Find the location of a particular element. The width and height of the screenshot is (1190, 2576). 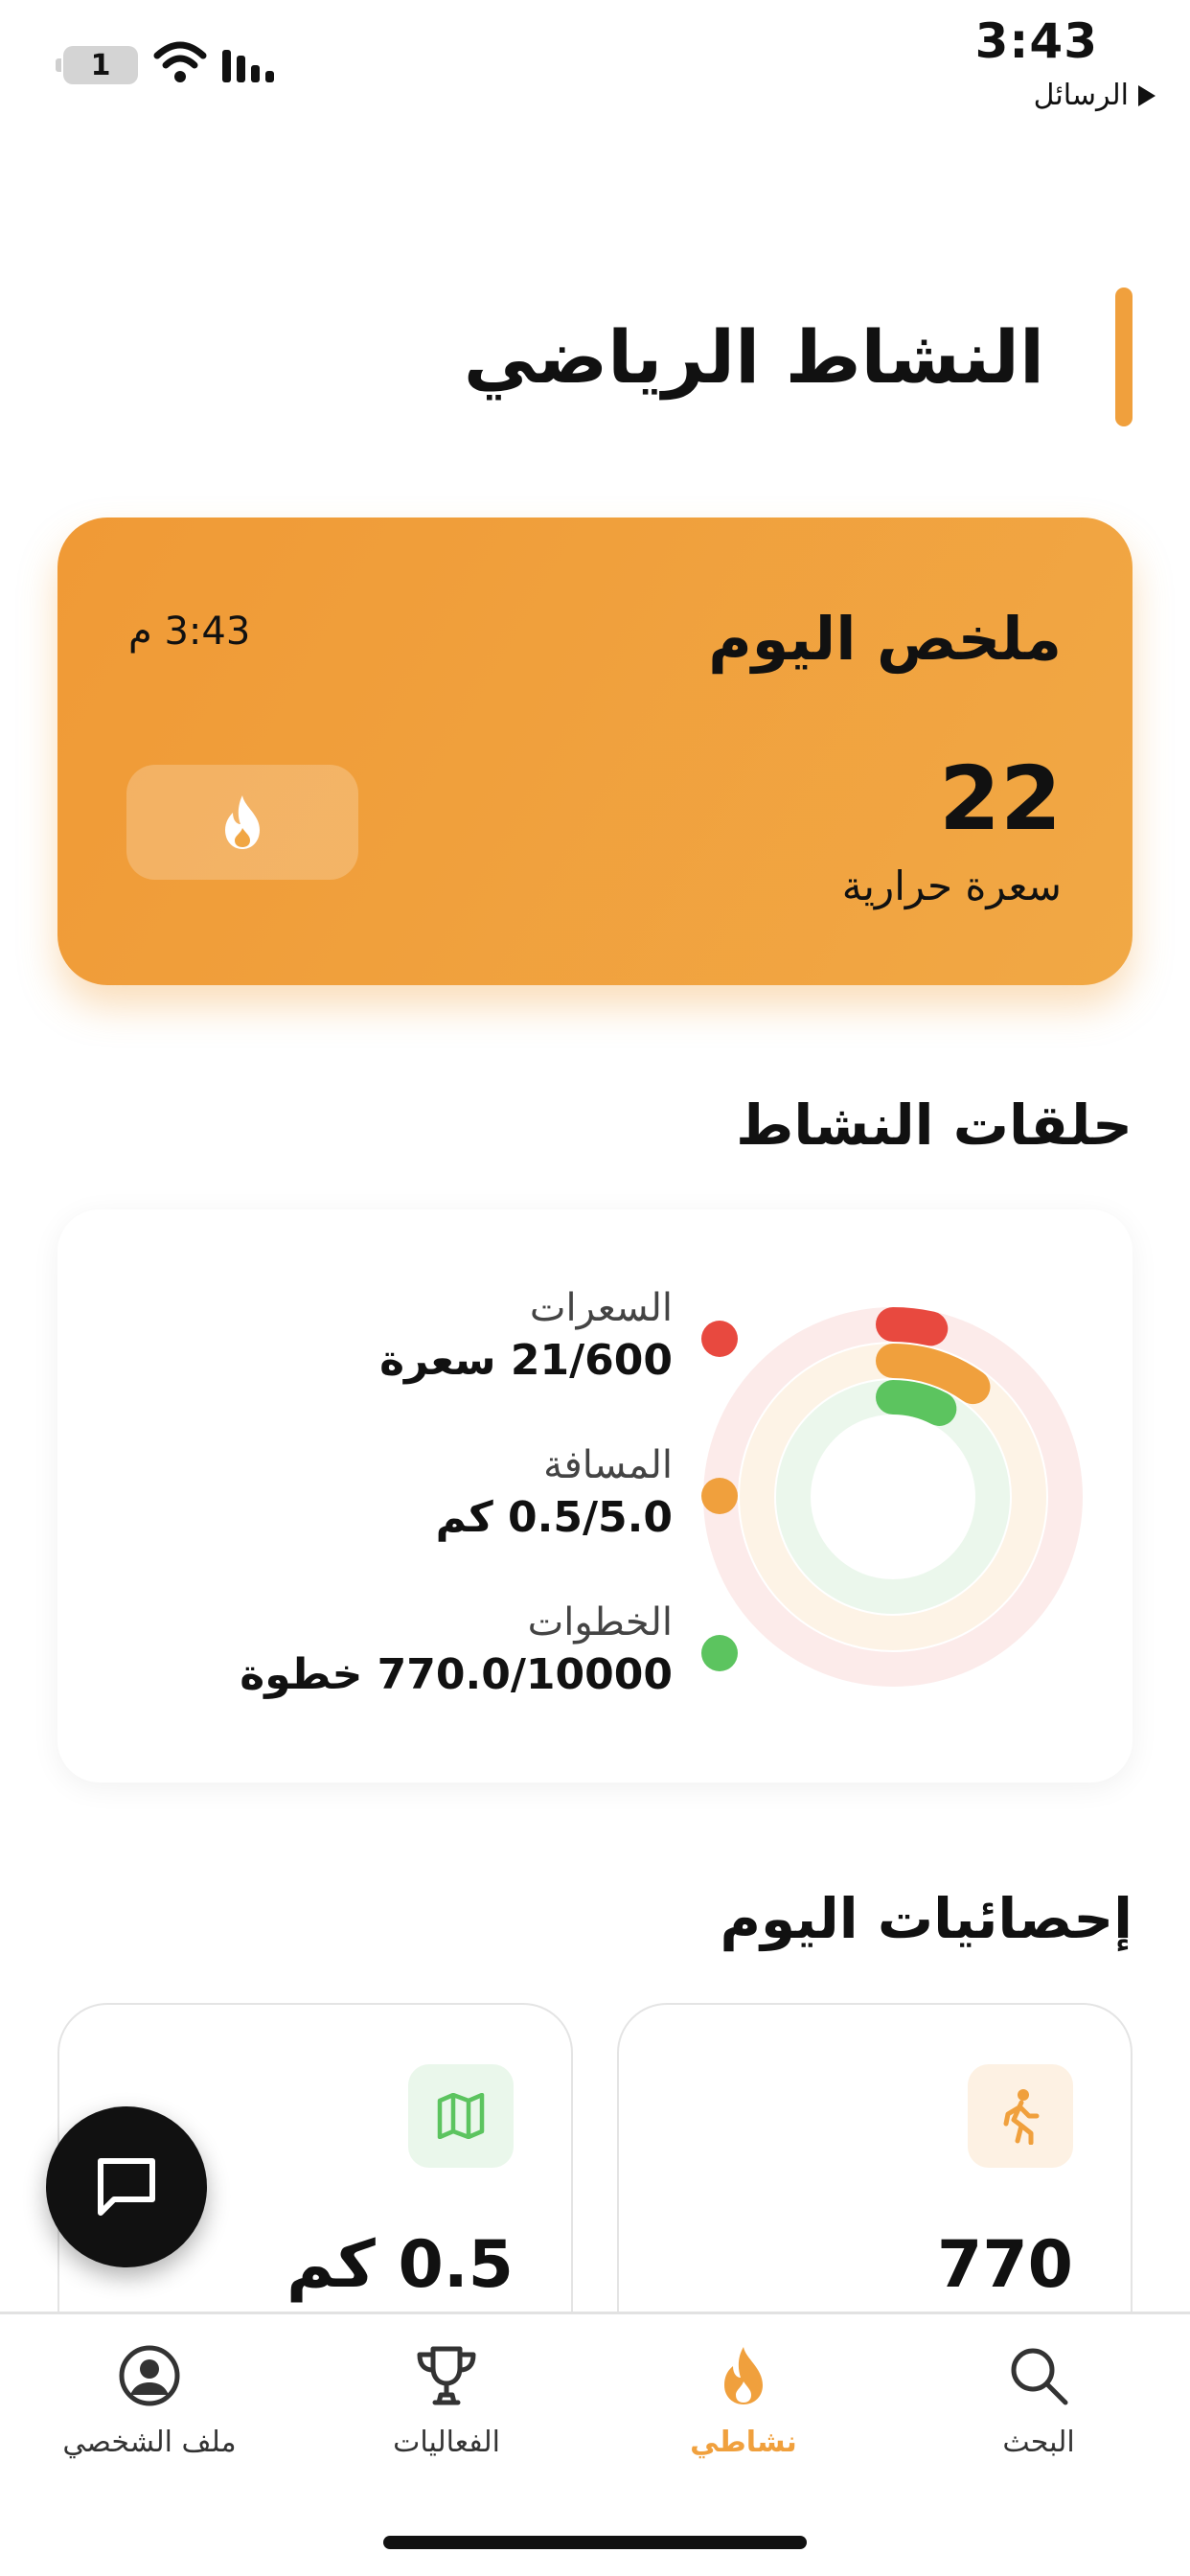

calories-value: 22 is located at coordinates (1000, 799).